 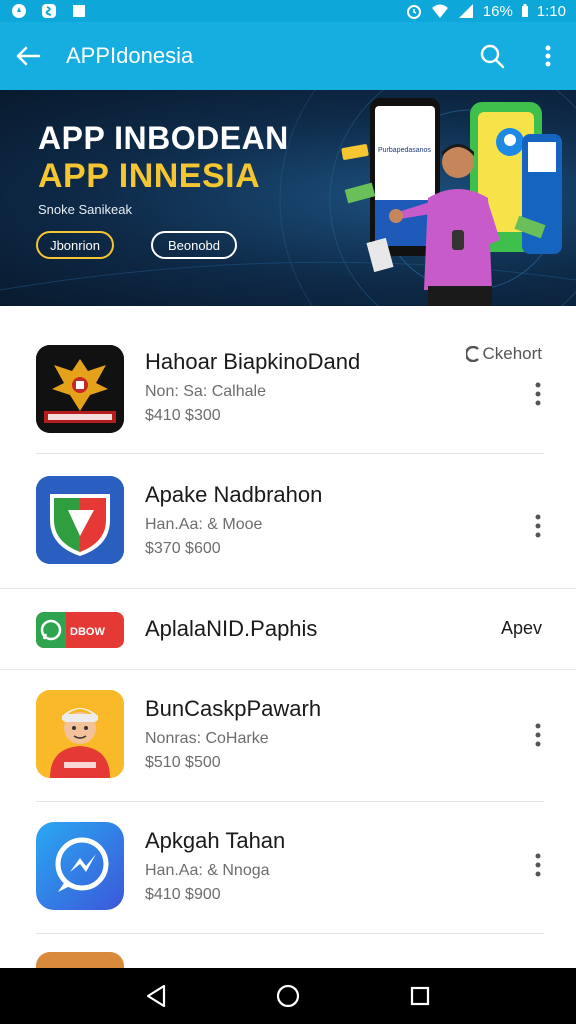 What do you see at coordinates (207, 738) in the screenshot?
I see `app-meta: Nonras: CoHarke` at bounding box center [207, 738].